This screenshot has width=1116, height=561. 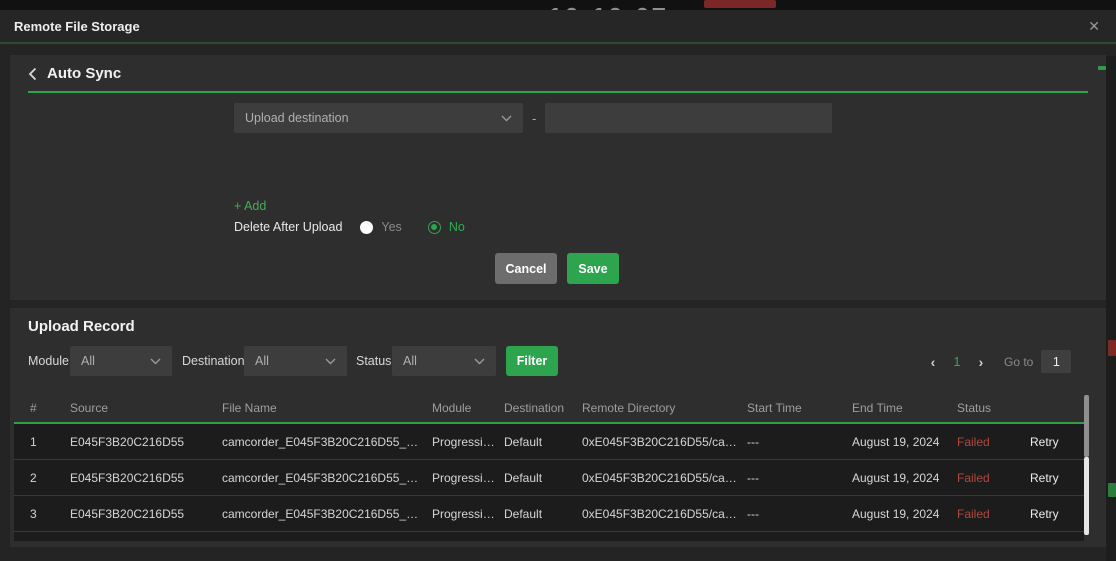 What do you see at coordinates (48, 361) in the screenshot?
I see `module-filter-label: Module` at bounding box center [48, 361].